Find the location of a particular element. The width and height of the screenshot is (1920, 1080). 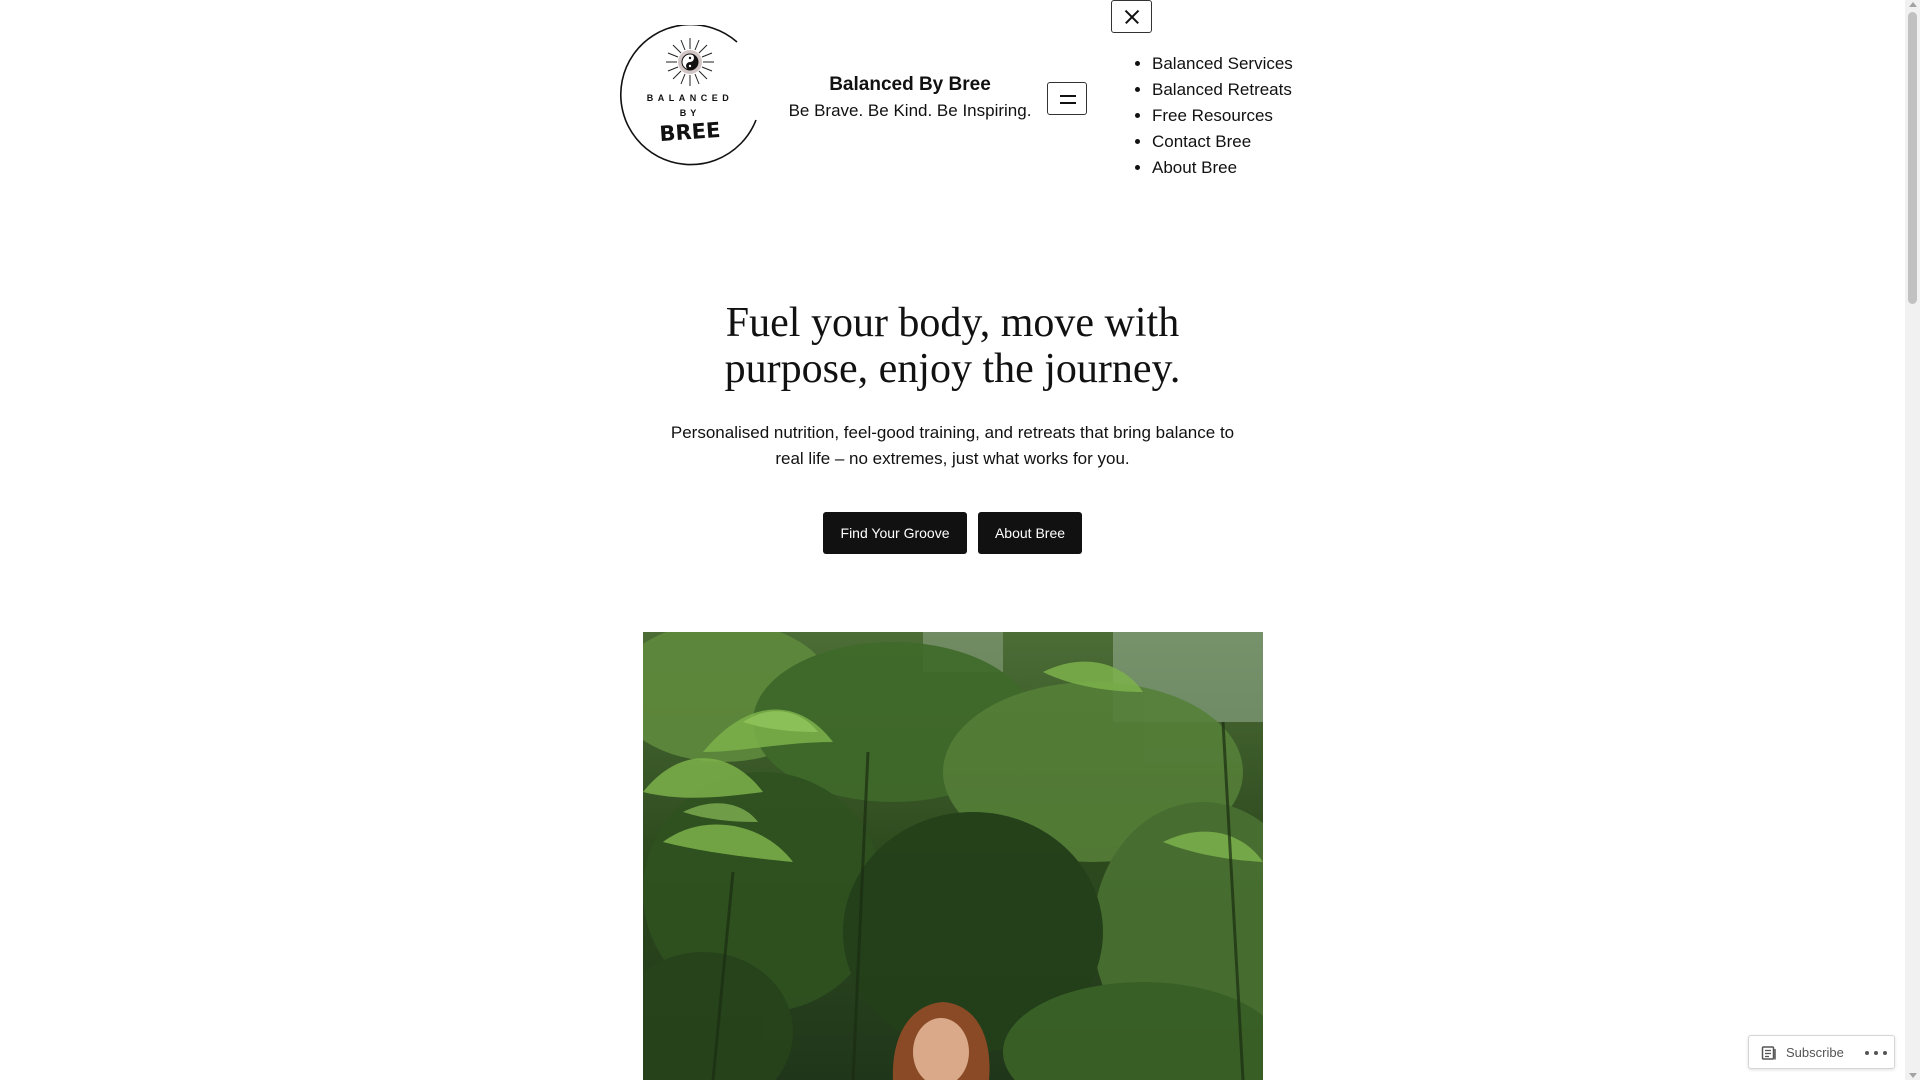

nav-item-about-bree: About Bree is located at coordinates (1222, 168).